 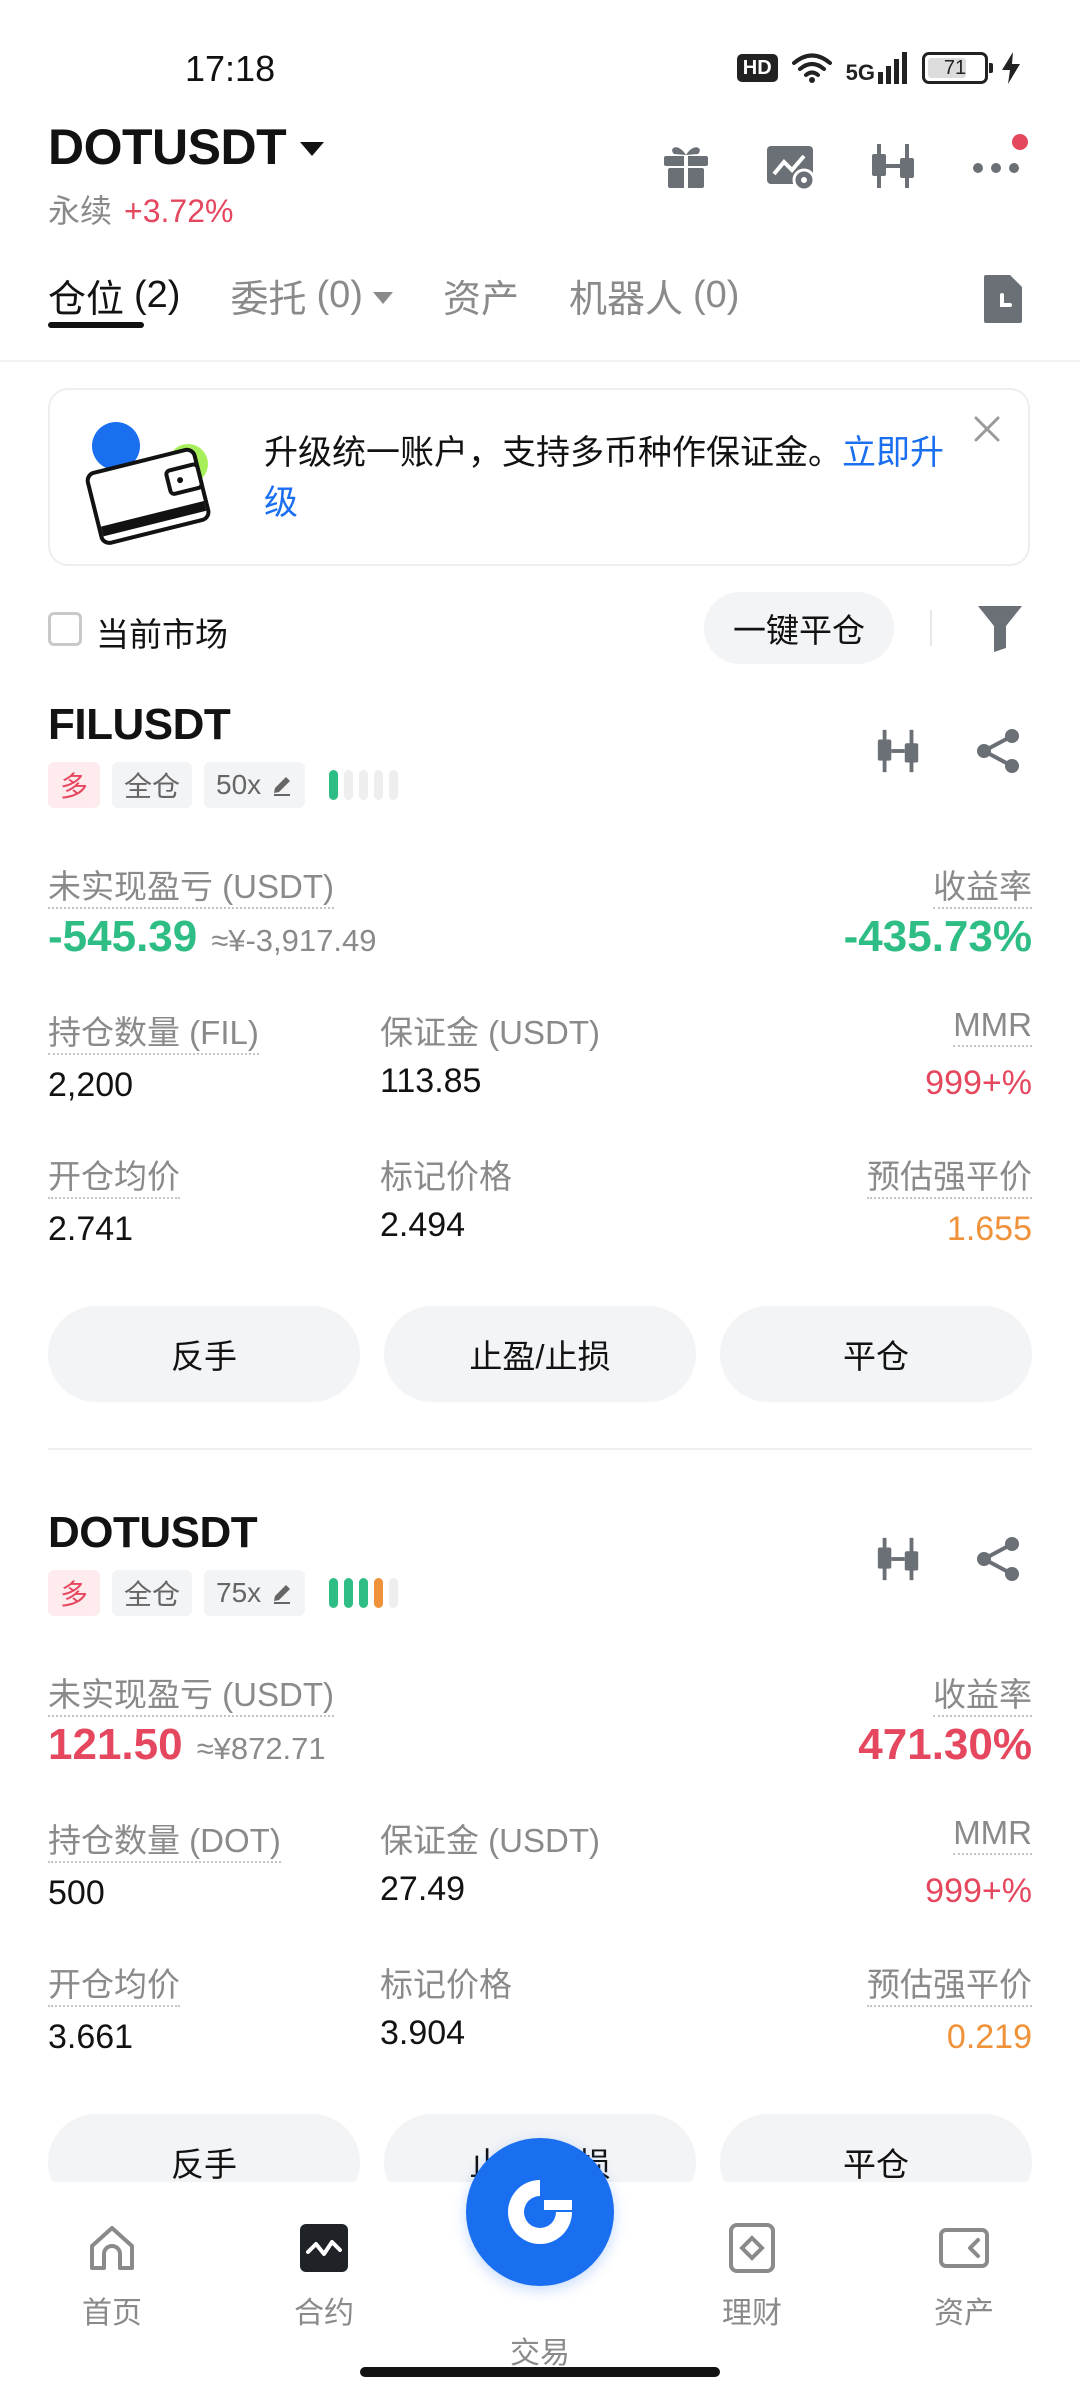 I want to click on mark-price-label: 标记价格, so click(x=446, y=1176).